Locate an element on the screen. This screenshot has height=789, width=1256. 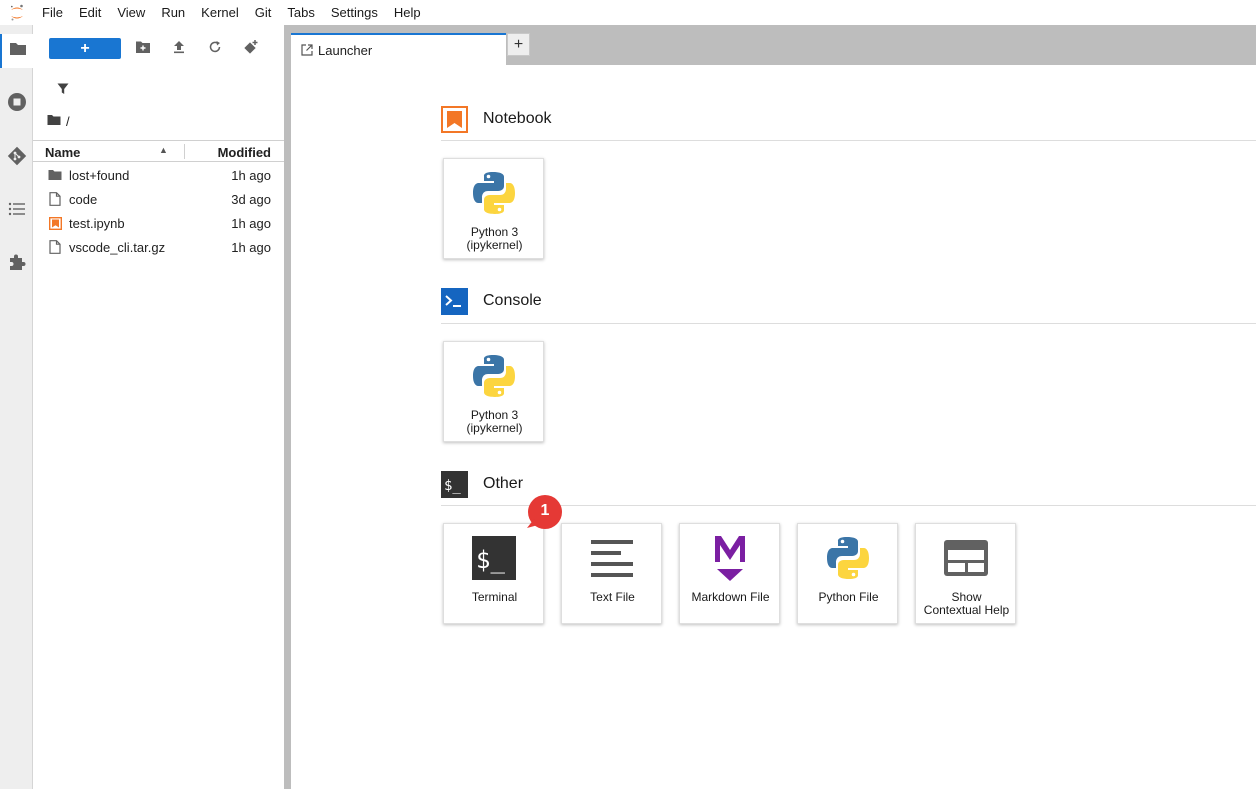
git-clone-icon is located at coordinates (251, 49).